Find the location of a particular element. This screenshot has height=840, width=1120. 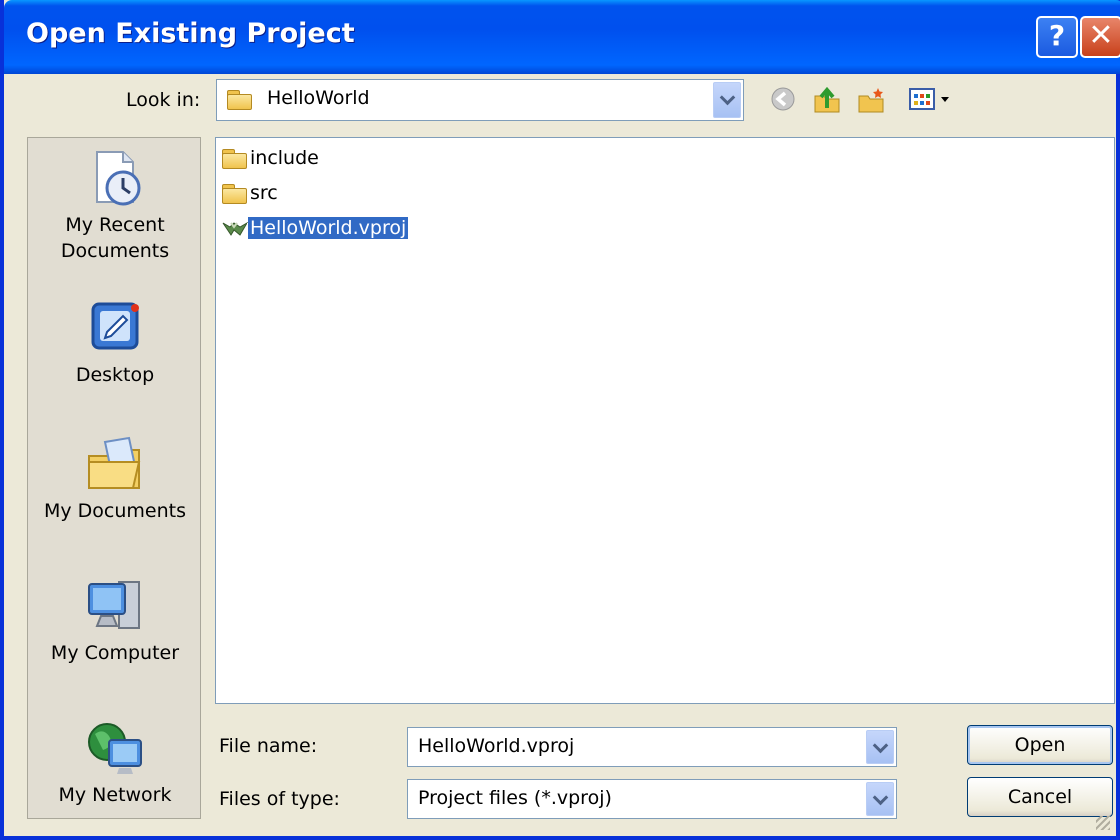

place-label: My Recent is located at coordinates (115, 225).